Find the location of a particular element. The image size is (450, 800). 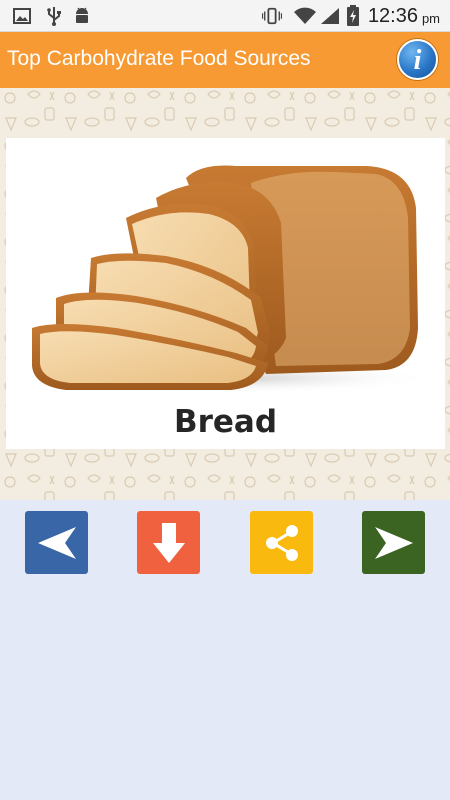

clock-time: 12:36 is located at coordinates (392, 16).